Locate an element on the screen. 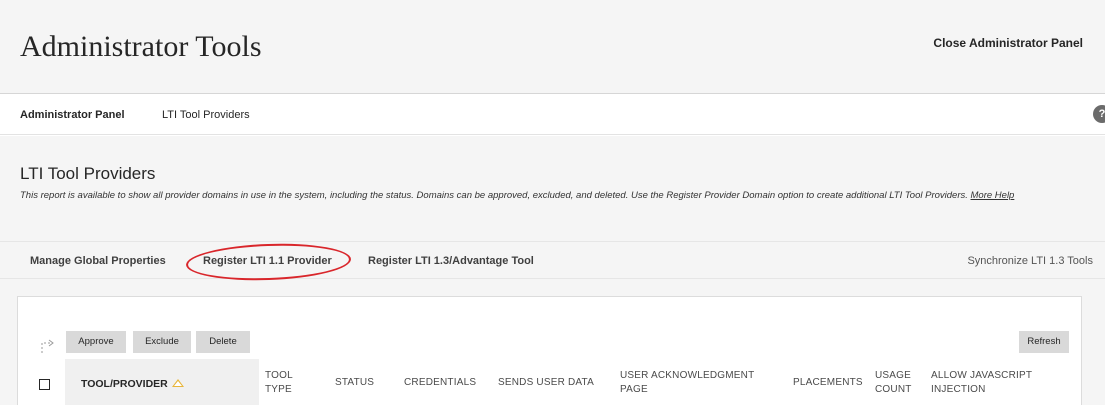 This screenshot has height=405, width=1105. register-lti-13-advantage-tool-button: Register LTI 1.3/Advantage Tool is located at coordinates (451, 261).